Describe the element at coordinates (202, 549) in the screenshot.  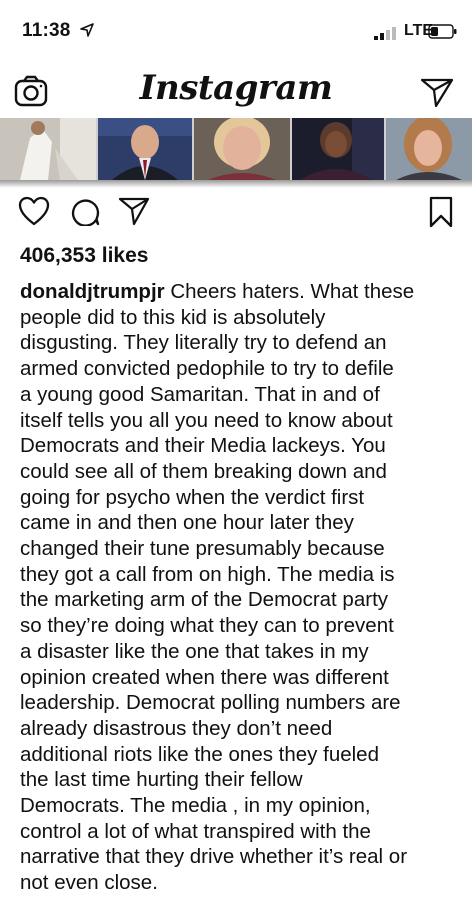
I see `caption-line: changed their tune presumably because` at that location.